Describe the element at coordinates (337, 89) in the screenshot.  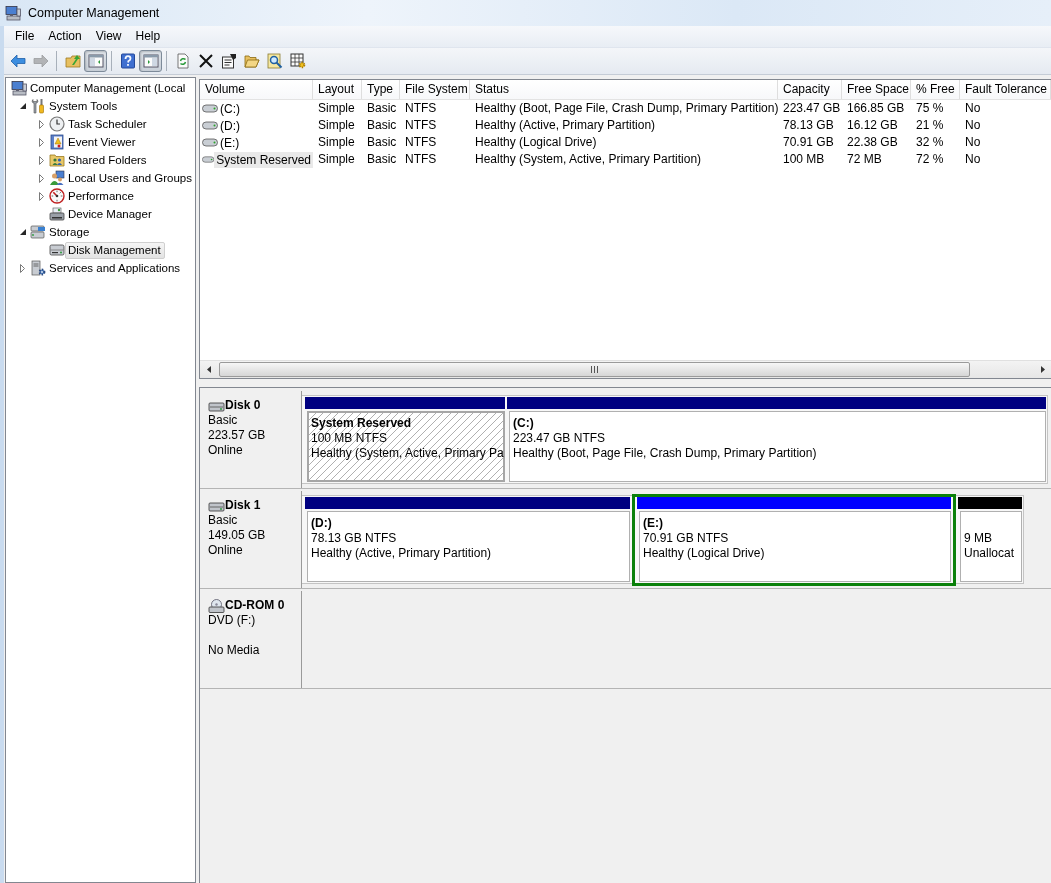
I see `column-header: Layout` at that location.